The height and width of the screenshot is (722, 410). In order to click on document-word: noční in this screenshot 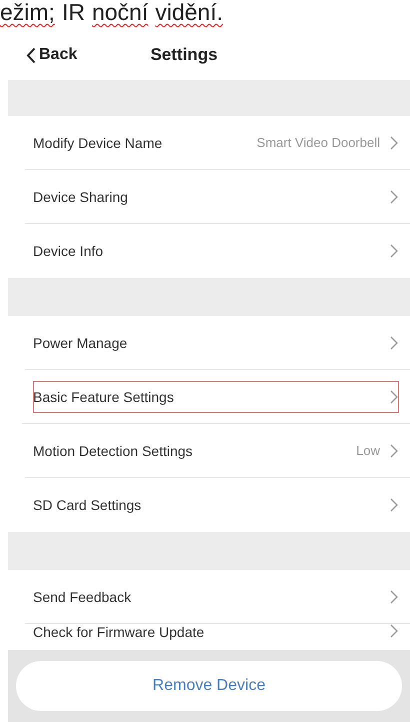, I will do `click(120, 13)`.